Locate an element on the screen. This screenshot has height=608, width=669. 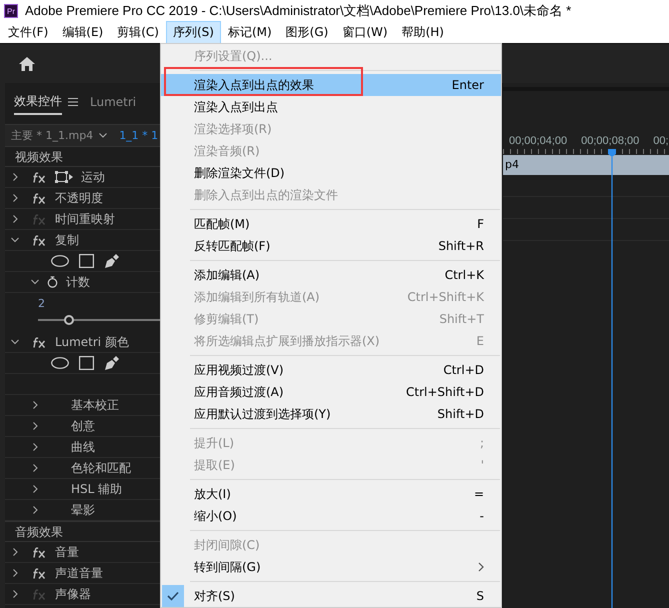
slider-thumb is located at coordinates (69, 320).